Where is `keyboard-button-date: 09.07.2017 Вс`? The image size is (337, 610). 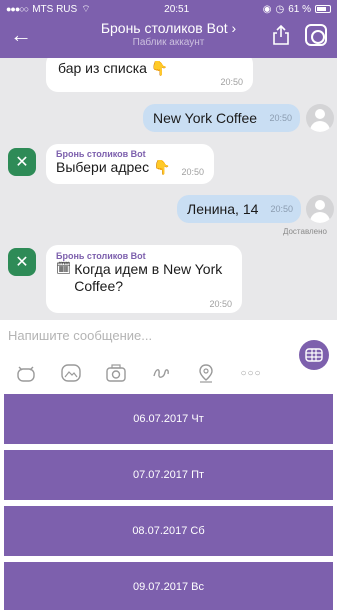
keyboard-button-date: 09.07.2017 Вс is located at coordinates (168, 586).